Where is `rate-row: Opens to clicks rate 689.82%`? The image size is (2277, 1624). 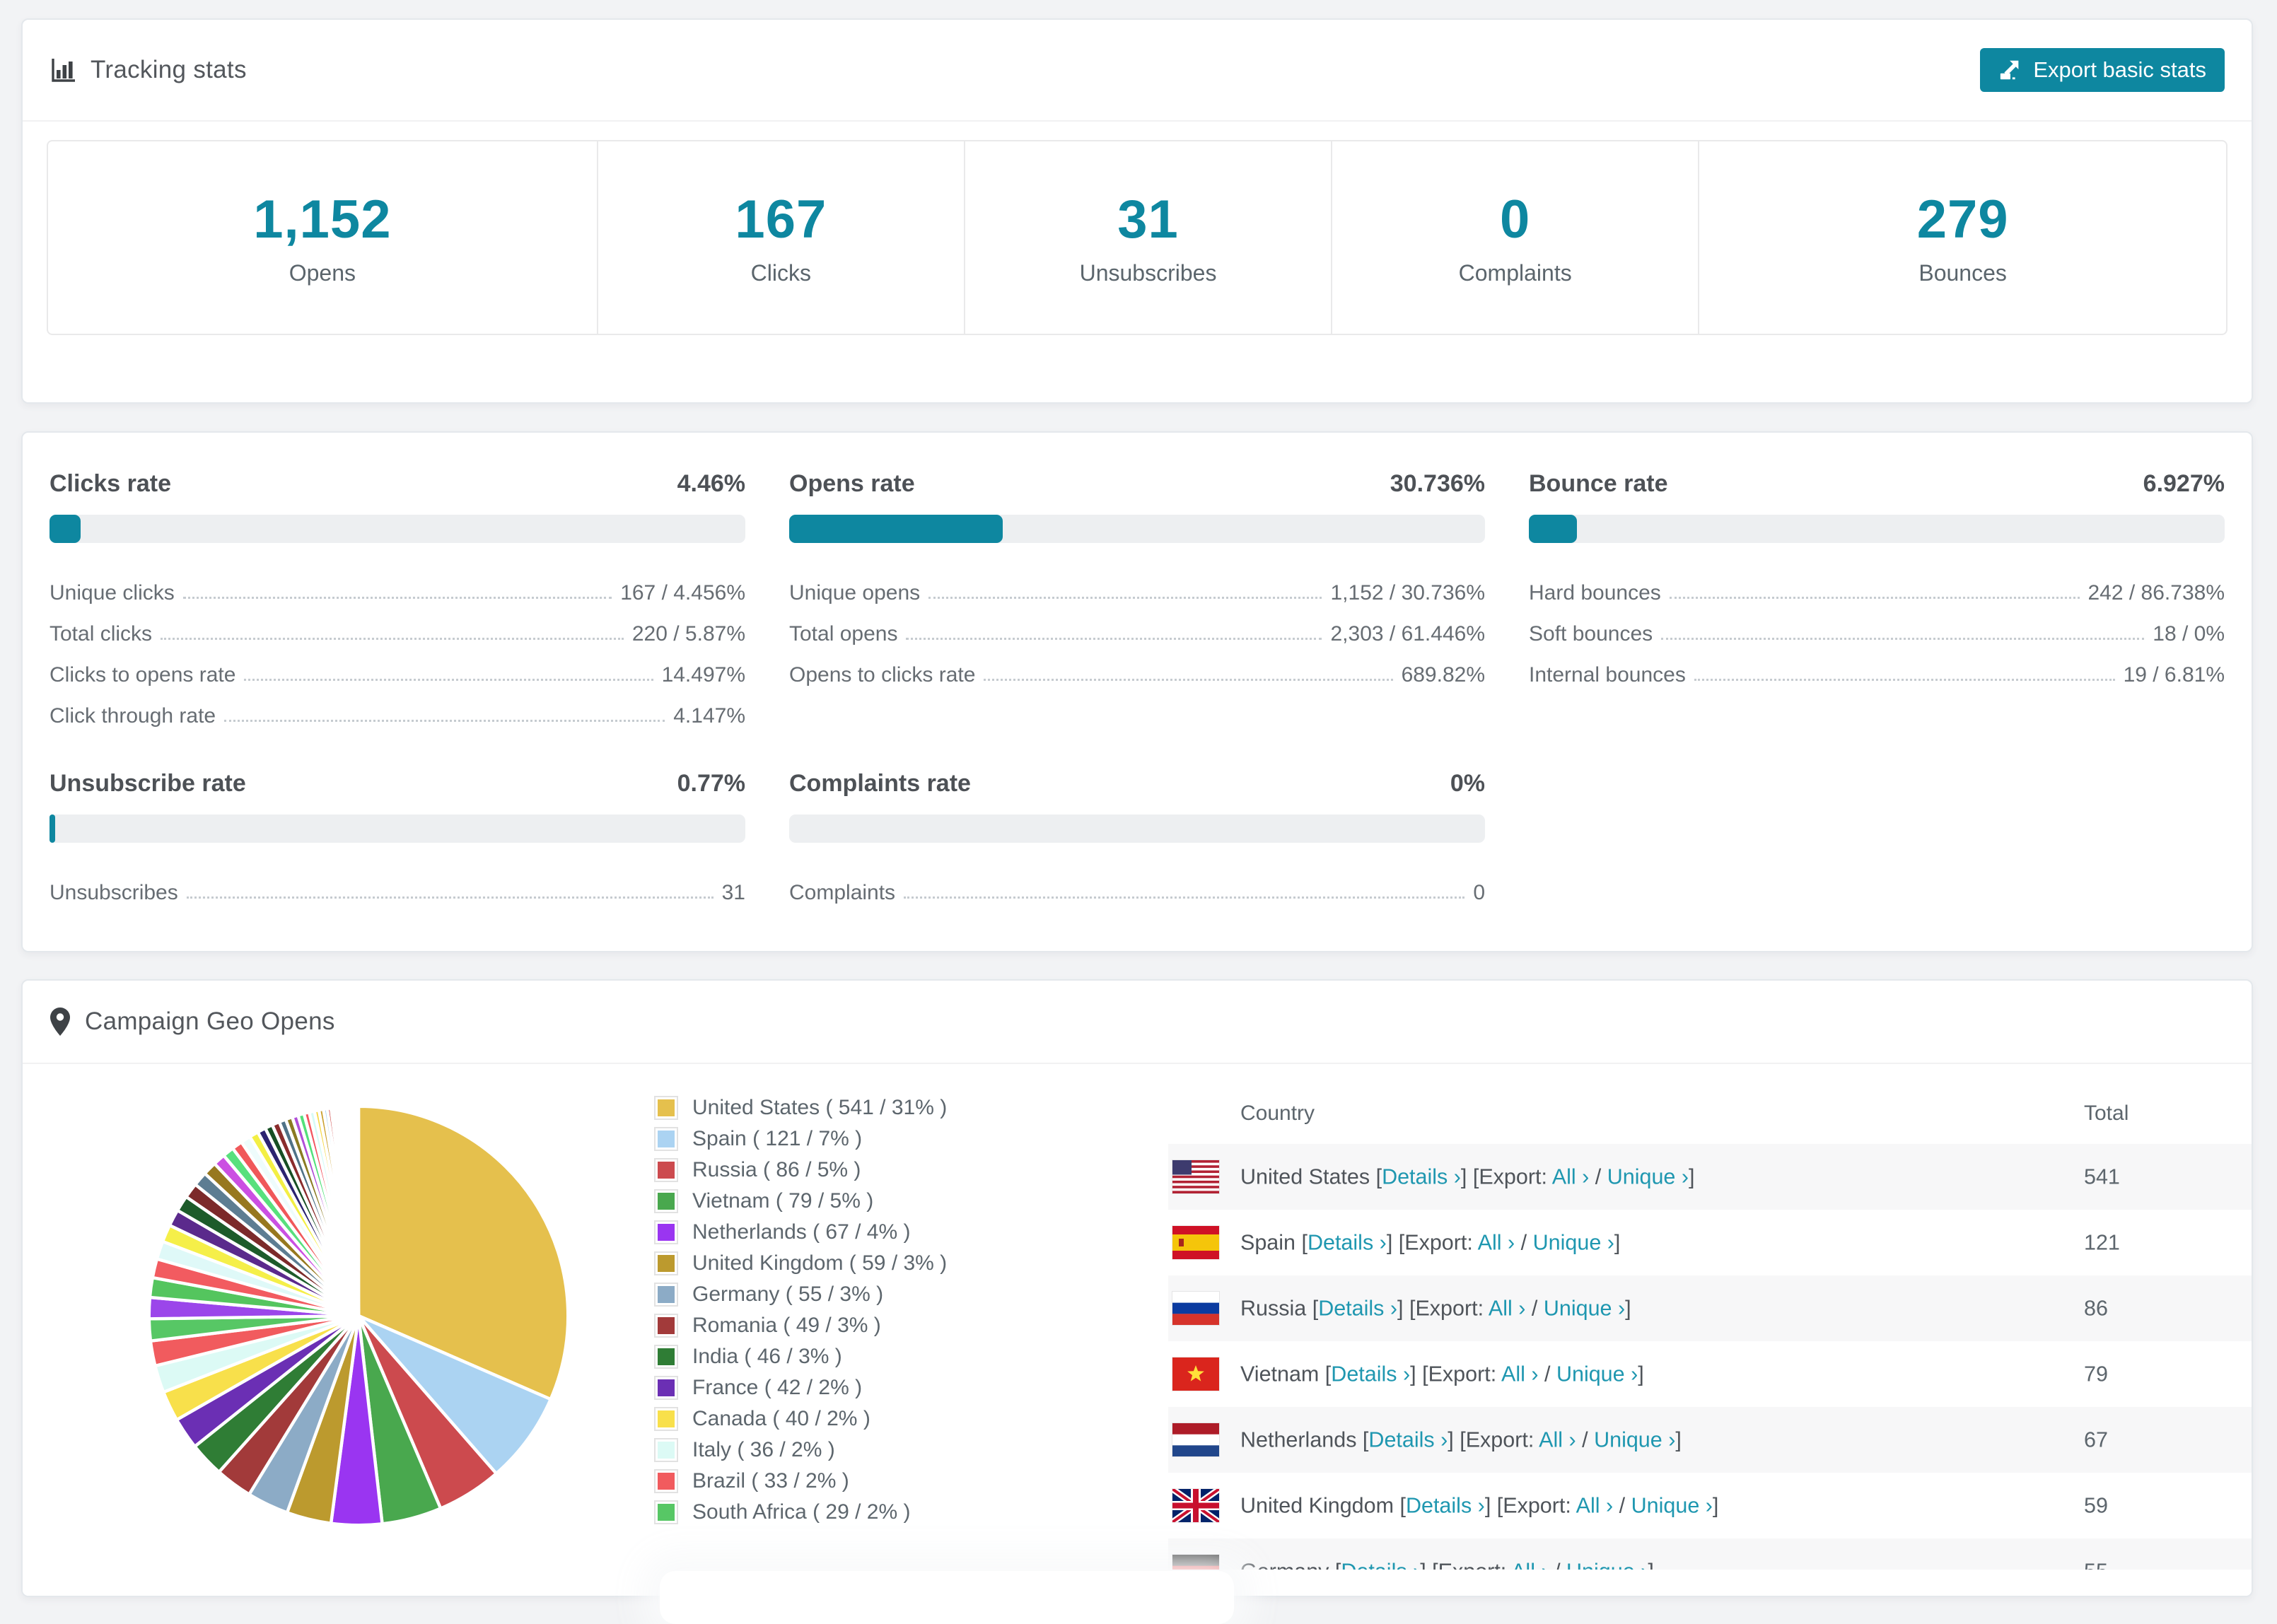 rate-row: Opens to clicks rate 689.82% is located at coordinates (1137, 666).